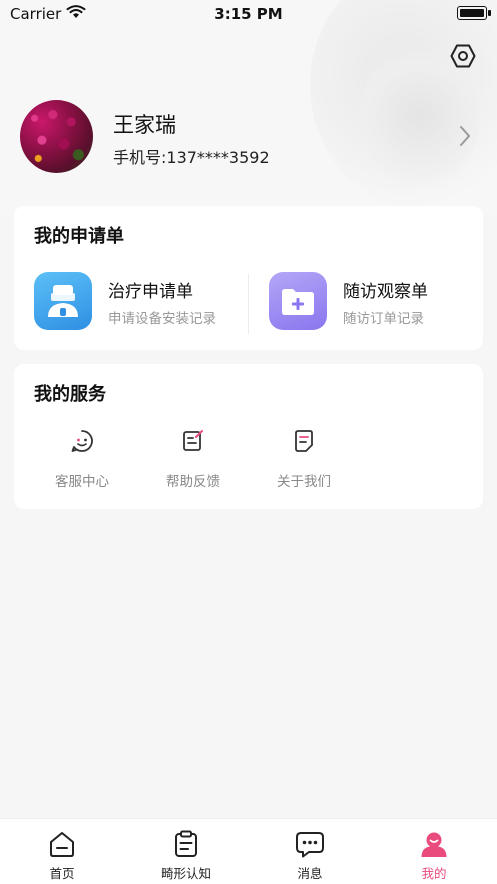 The height and width of the screenshot is (884, 497). What do you see at coordinates (70, 394) in the screenshot?
I see `services-title: 我的服务` at bounding box center [70, 394].